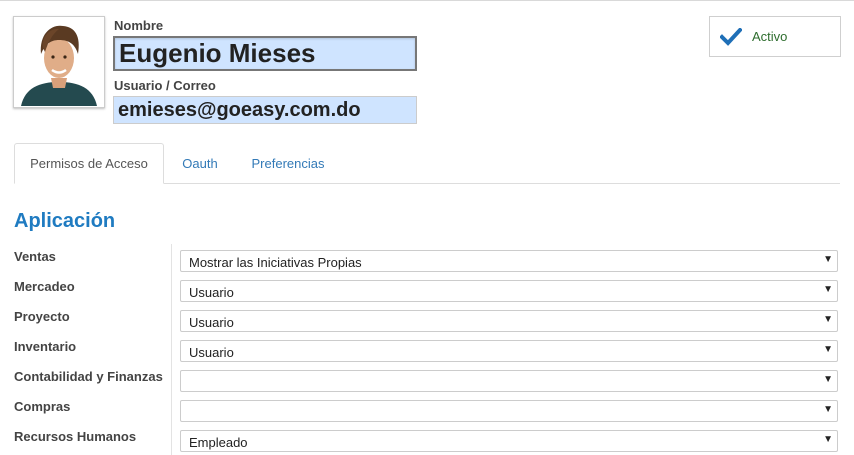 The width and height of the screenshot is (854, 455). What do you see at coordinates (35, 256) in the screenshot?
I see `perm-label-sales: Ventas` at bounding box center [35, 256].